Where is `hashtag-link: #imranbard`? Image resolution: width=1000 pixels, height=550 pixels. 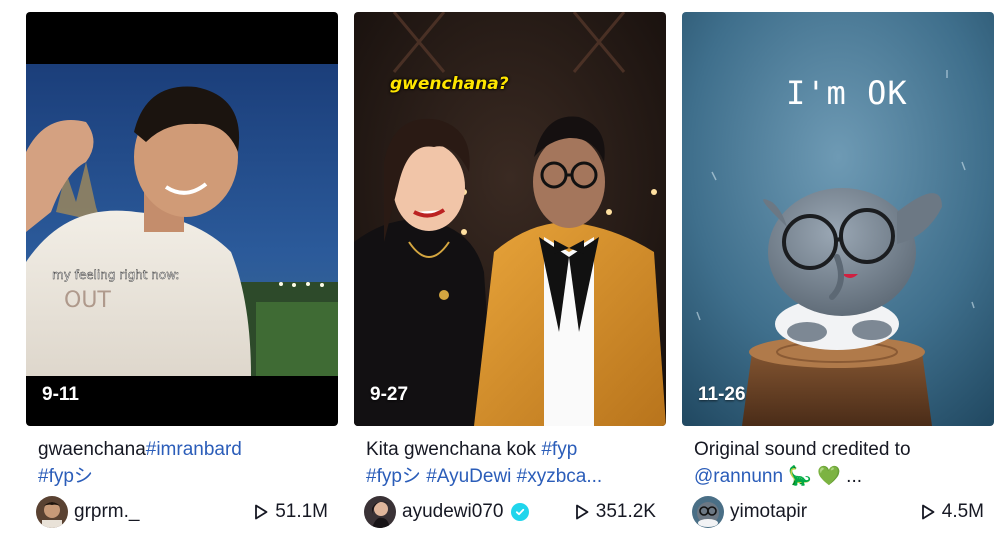
hashtag-link: #imranbard is located at coordinates (194, 449).